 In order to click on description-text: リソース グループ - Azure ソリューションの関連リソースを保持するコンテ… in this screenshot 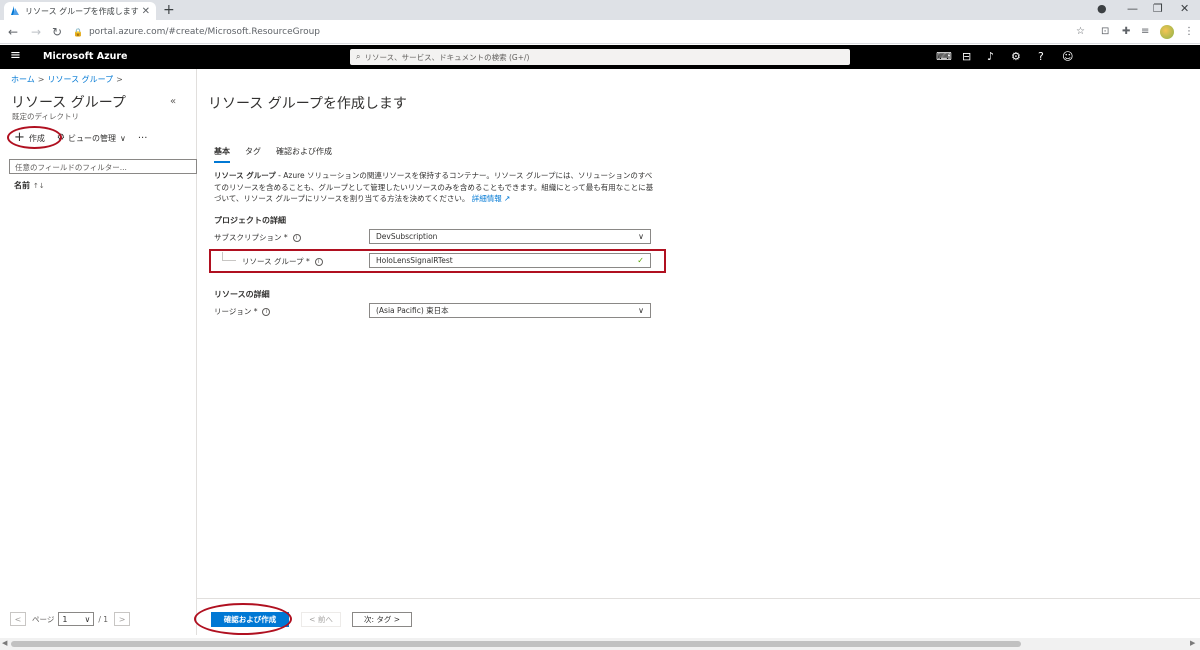, I will do `click(434, 187)`.